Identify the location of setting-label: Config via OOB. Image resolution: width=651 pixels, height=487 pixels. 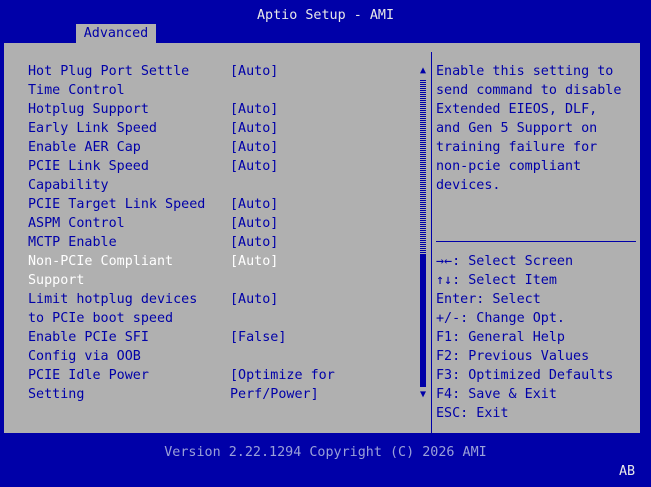
(84, 356).